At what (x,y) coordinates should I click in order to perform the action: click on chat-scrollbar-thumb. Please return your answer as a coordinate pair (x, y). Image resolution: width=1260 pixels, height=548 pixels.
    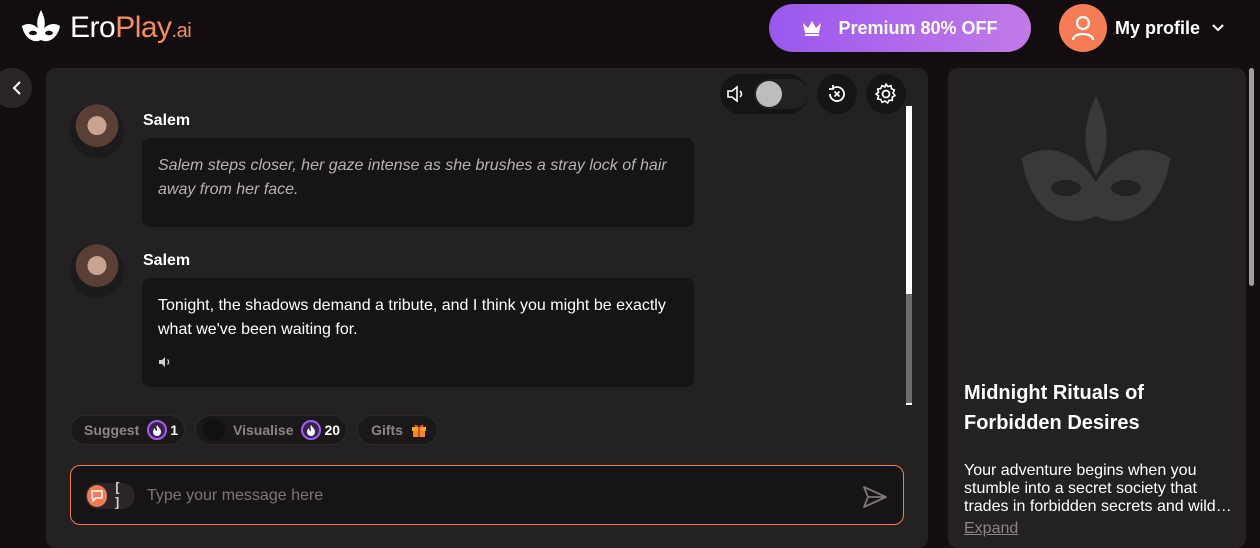
    Looking at the image, I should click on (909, 348).